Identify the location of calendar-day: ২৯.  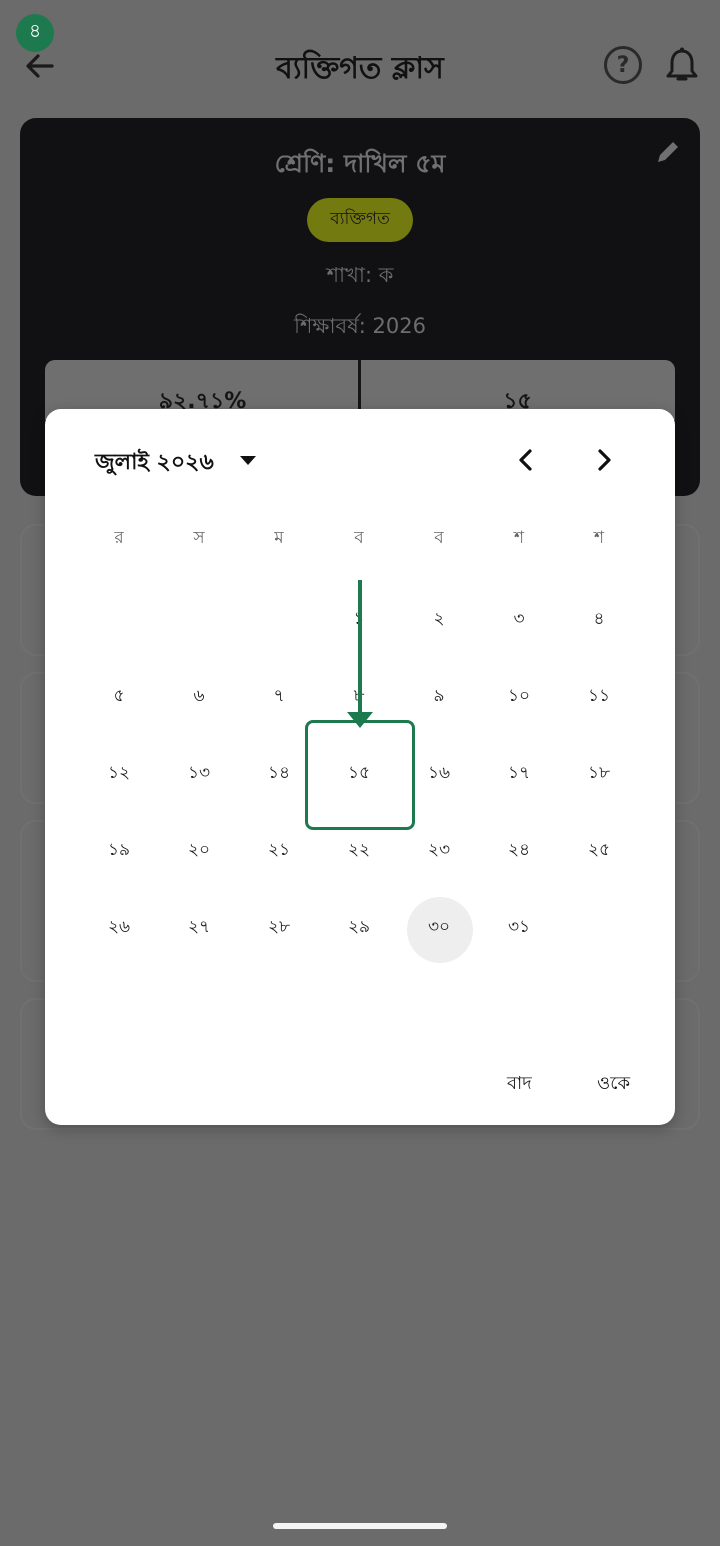
(359, 927).